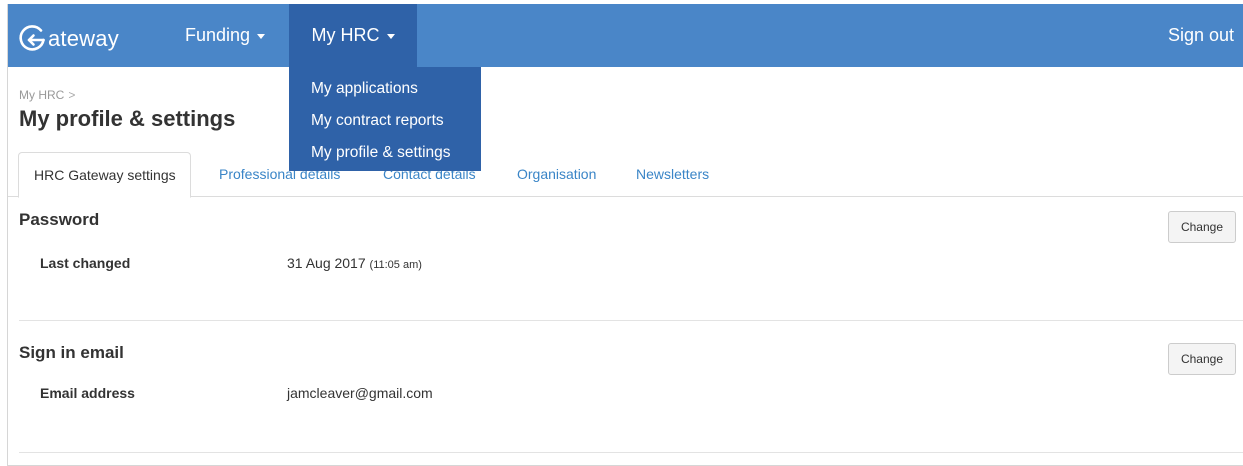  I want to click on sign-out-link: Sign out, so click(1201, 35).